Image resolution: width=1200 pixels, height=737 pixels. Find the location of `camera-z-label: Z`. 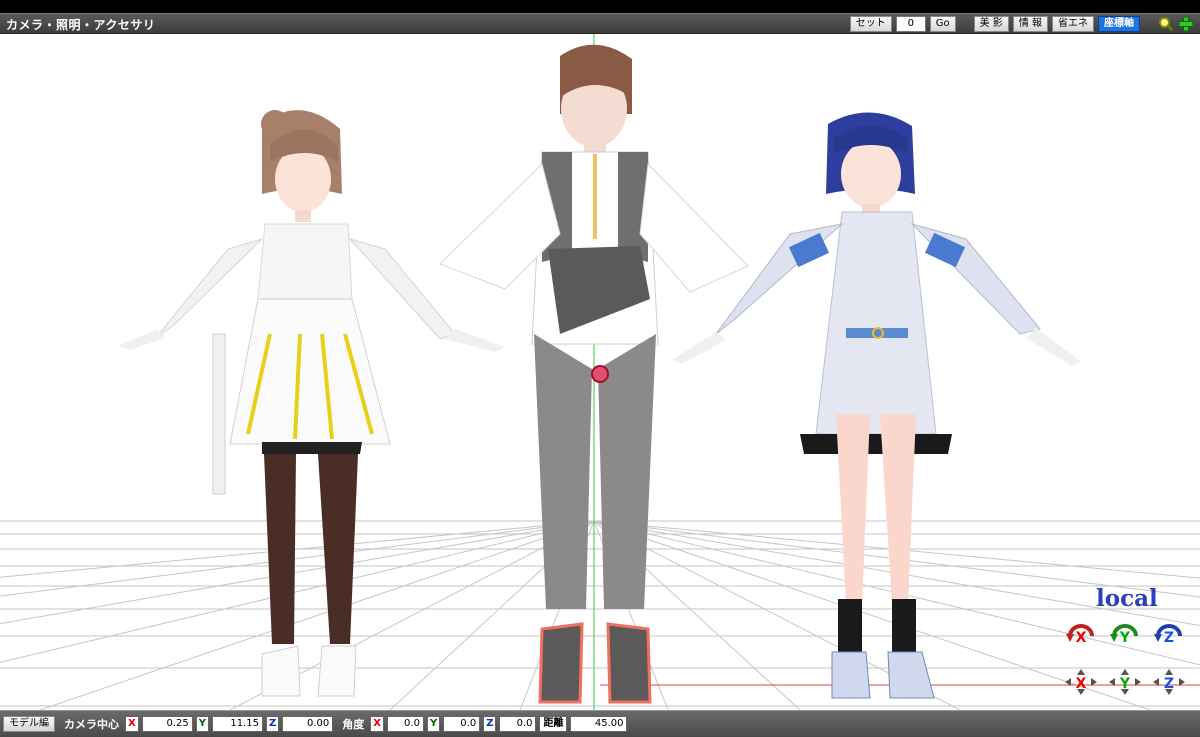

camera-z-label: Z is located at coordinates (272, 724).